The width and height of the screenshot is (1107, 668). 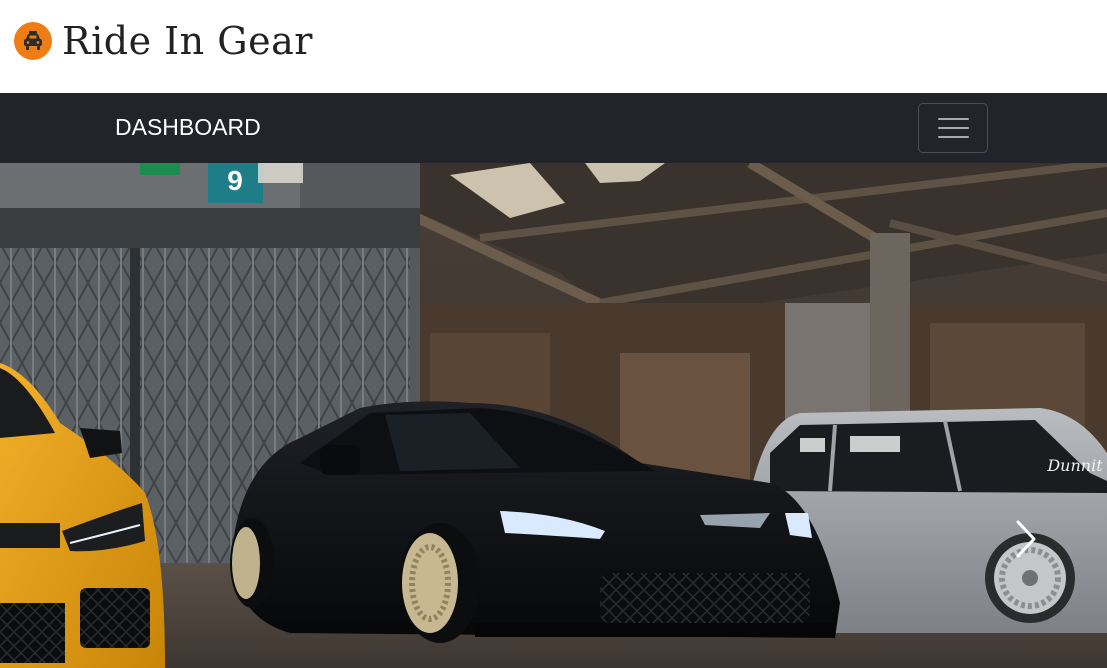 What do you see at coordinates (33, 41) in the screenshot?
I see `car-icon` at bounding box center [33, 41].